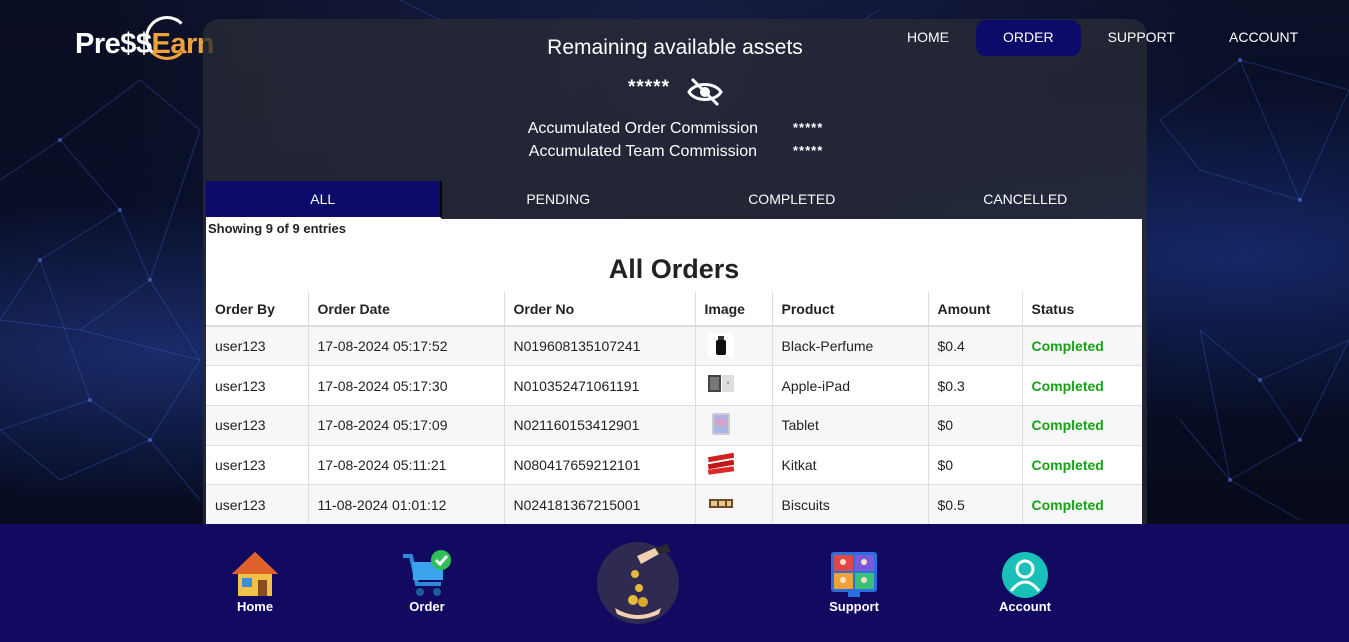  What do you see at coordinates (975, 345) in the screenshot?
I see `cell-amount: $0.4` at bounding box center [975, 345].